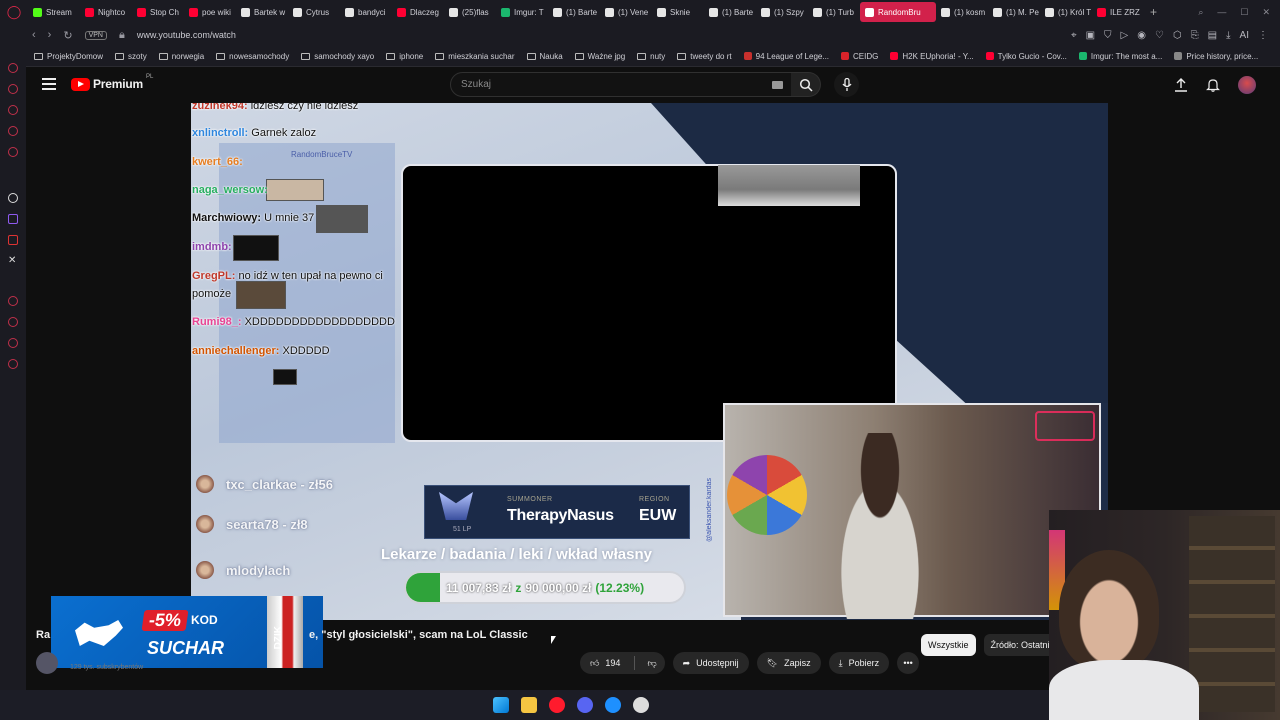  What do you see at coordinates (1020, 645) in the screenshot?
I see `filter-chip: Źródło: Ostatni` at bounding box center [1020, 645].